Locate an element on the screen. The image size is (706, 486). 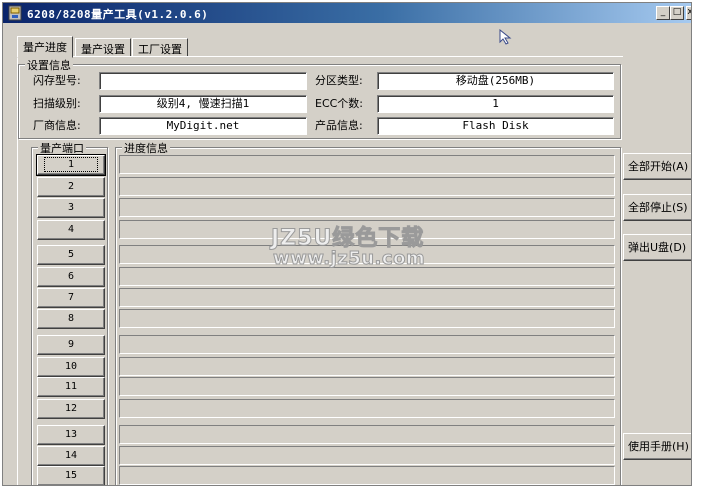
port-button: 14 is located at coordinates (71, 456).